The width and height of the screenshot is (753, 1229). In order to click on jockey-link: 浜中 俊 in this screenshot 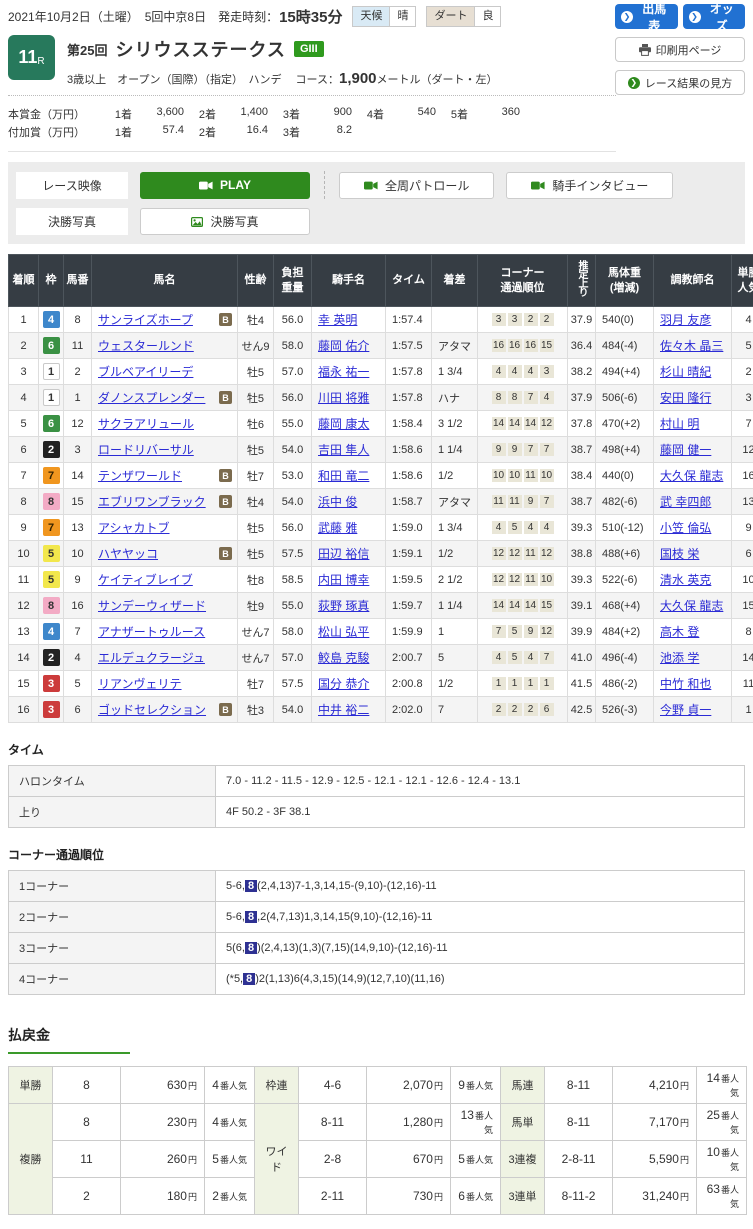, I will do `click(337, 502)`.